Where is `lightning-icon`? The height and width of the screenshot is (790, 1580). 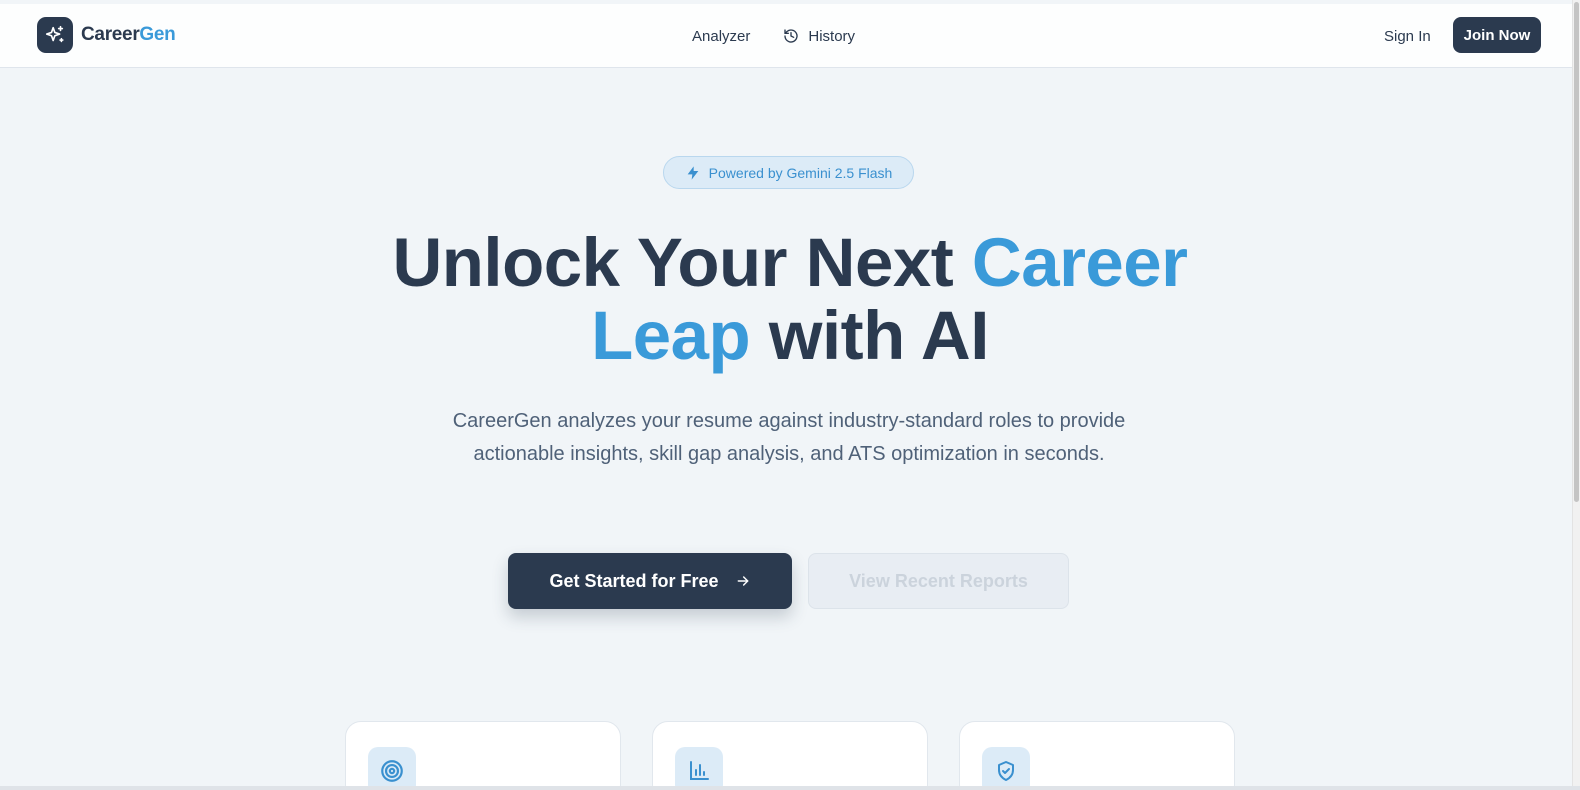 lightning-icon is located at coordinates (693, 172).